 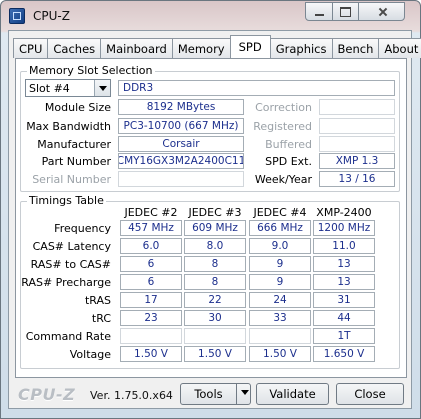 What do you see at coordinates (151, 212) in the screenshot?
I see `timings-column-header: JEDEC #2` at bounding box center [151, 212].